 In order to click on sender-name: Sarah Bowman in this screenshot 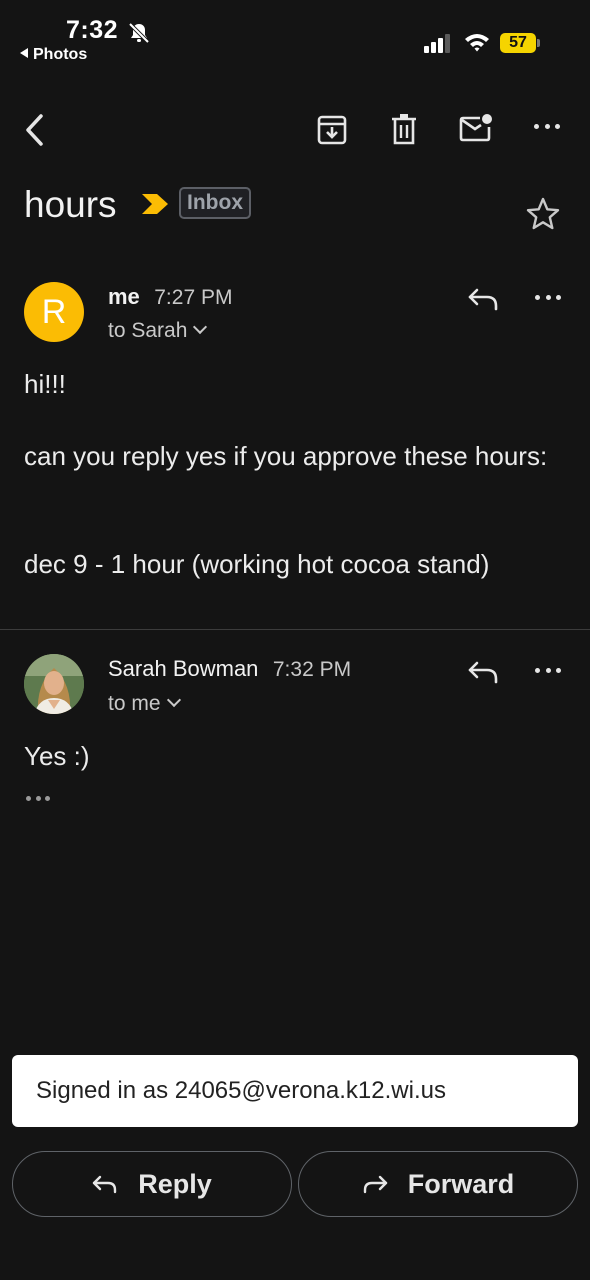, I will do `click(183, 668)`.